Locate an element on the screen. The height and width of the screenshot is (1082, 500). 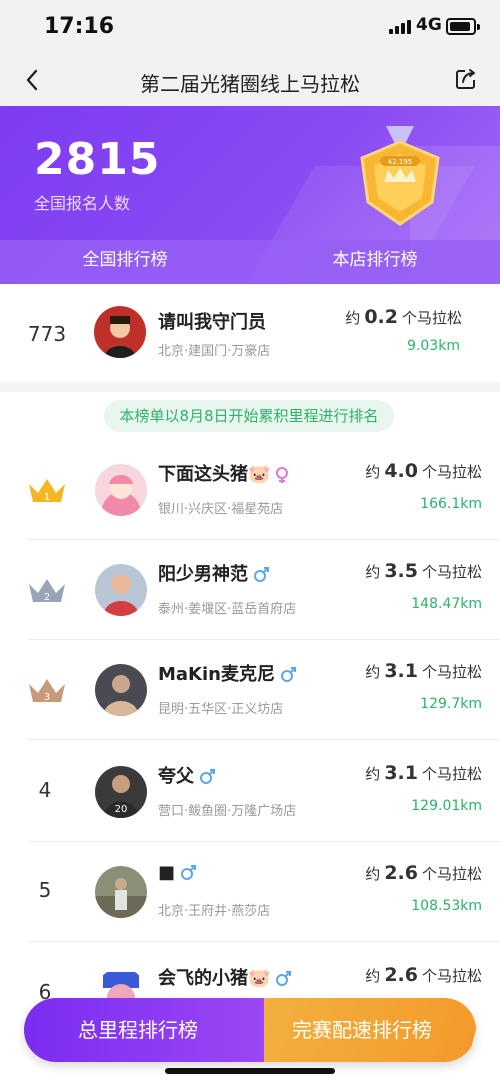
user-name: 会飞的小猪🐷 is located at coordinates (225, 977).